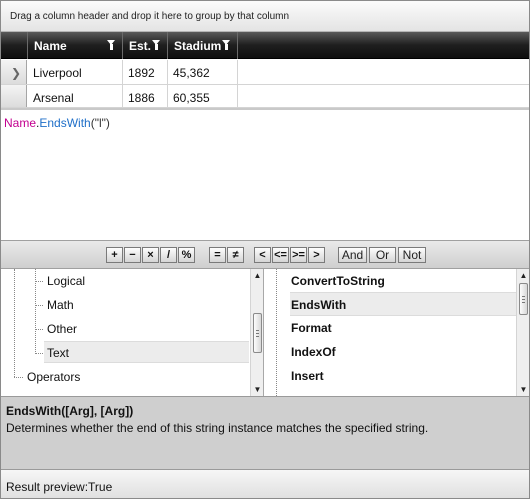 This screenshot has width=530, height=499. What do you see at coordinates (280, 255) in the screenshot?
I see `less-or-equal-button: <=` at bounding box center [280, 255].